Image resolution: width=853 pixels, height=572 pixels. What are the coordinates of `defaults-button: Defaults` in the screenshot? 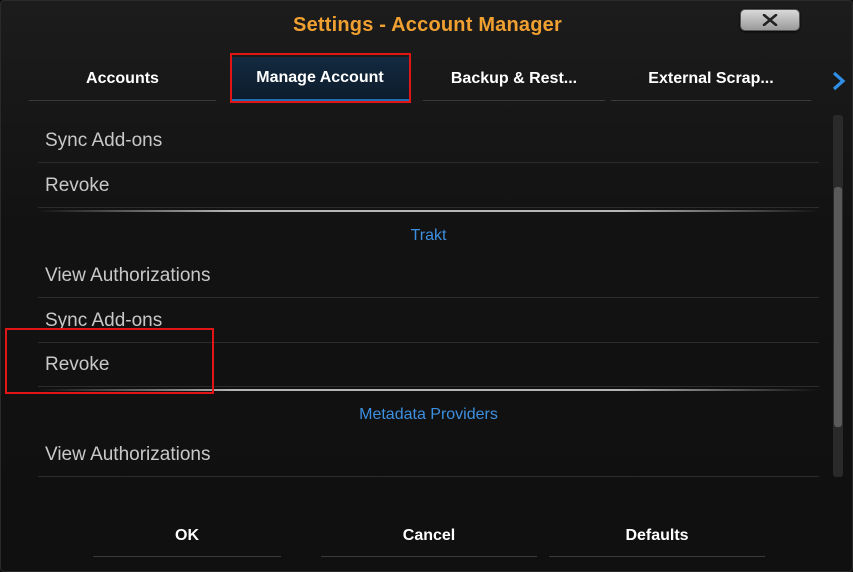 It's located at (657, 536).